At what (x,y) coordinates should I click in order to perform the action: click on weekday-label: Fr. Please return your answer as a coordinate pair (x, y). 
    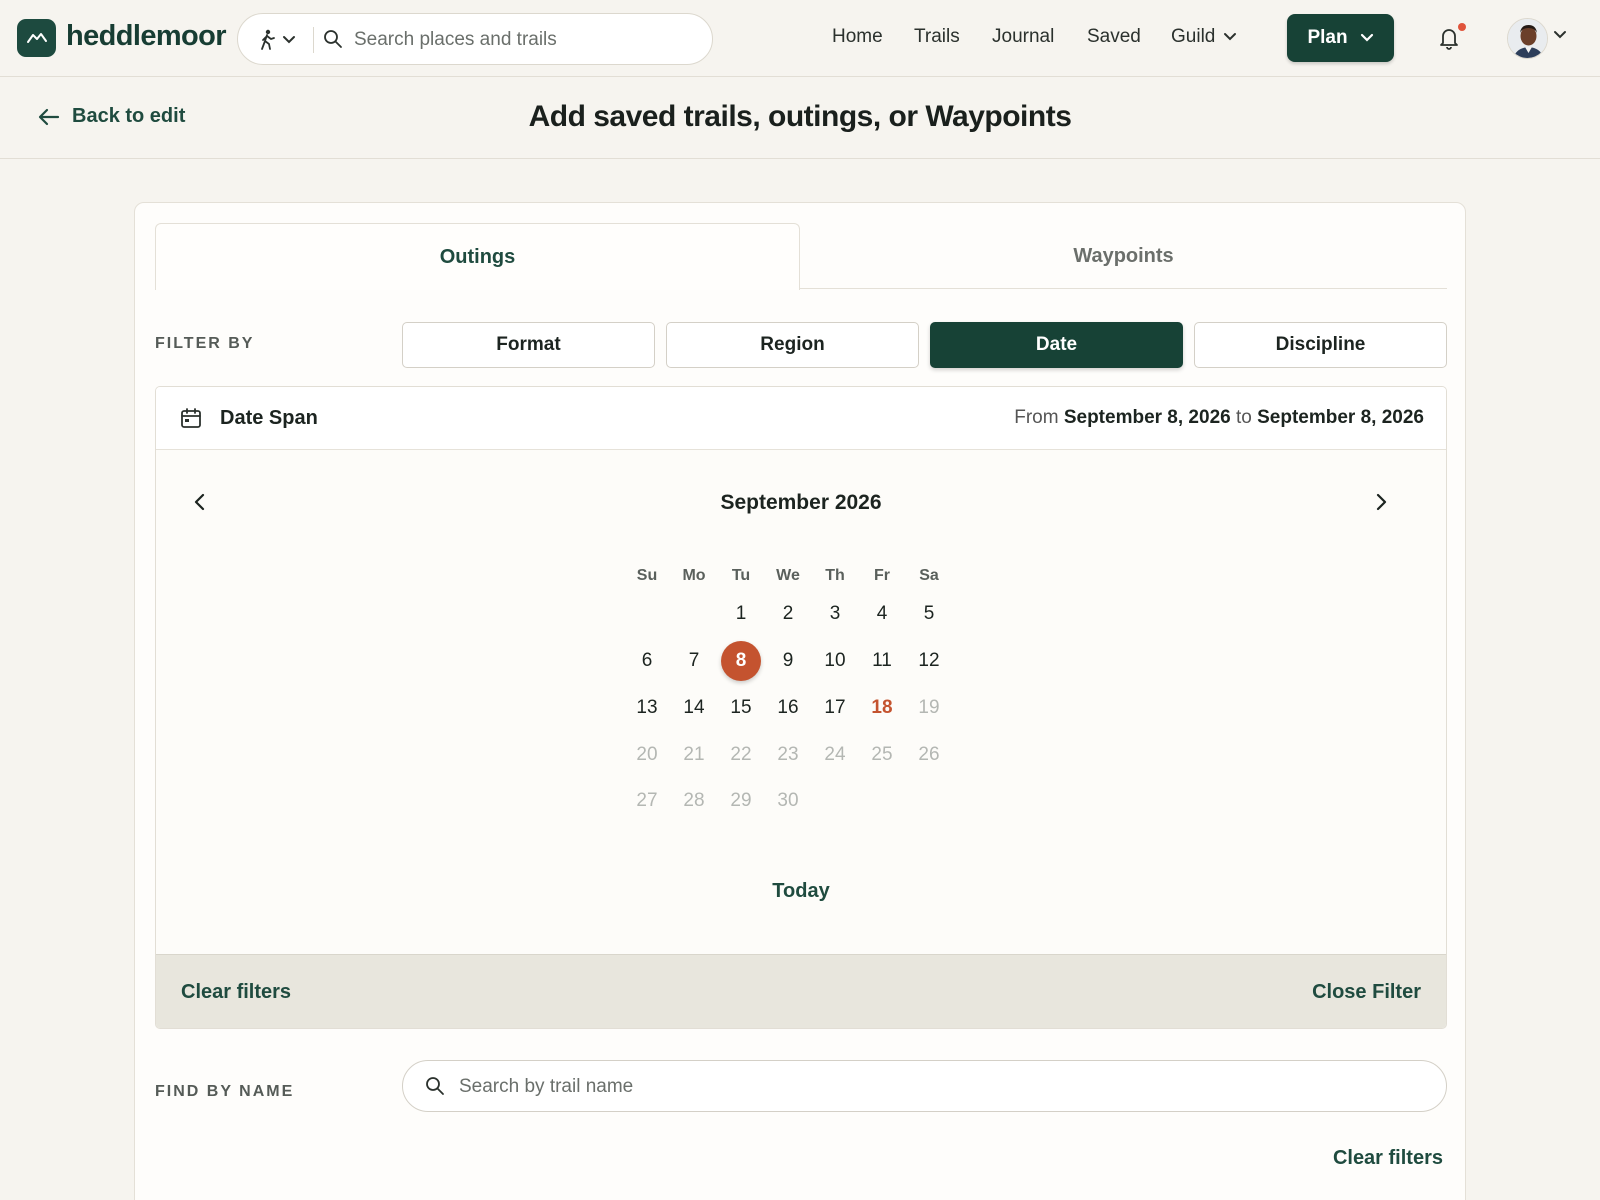
    Looking at the image, I should click on (882, 575).